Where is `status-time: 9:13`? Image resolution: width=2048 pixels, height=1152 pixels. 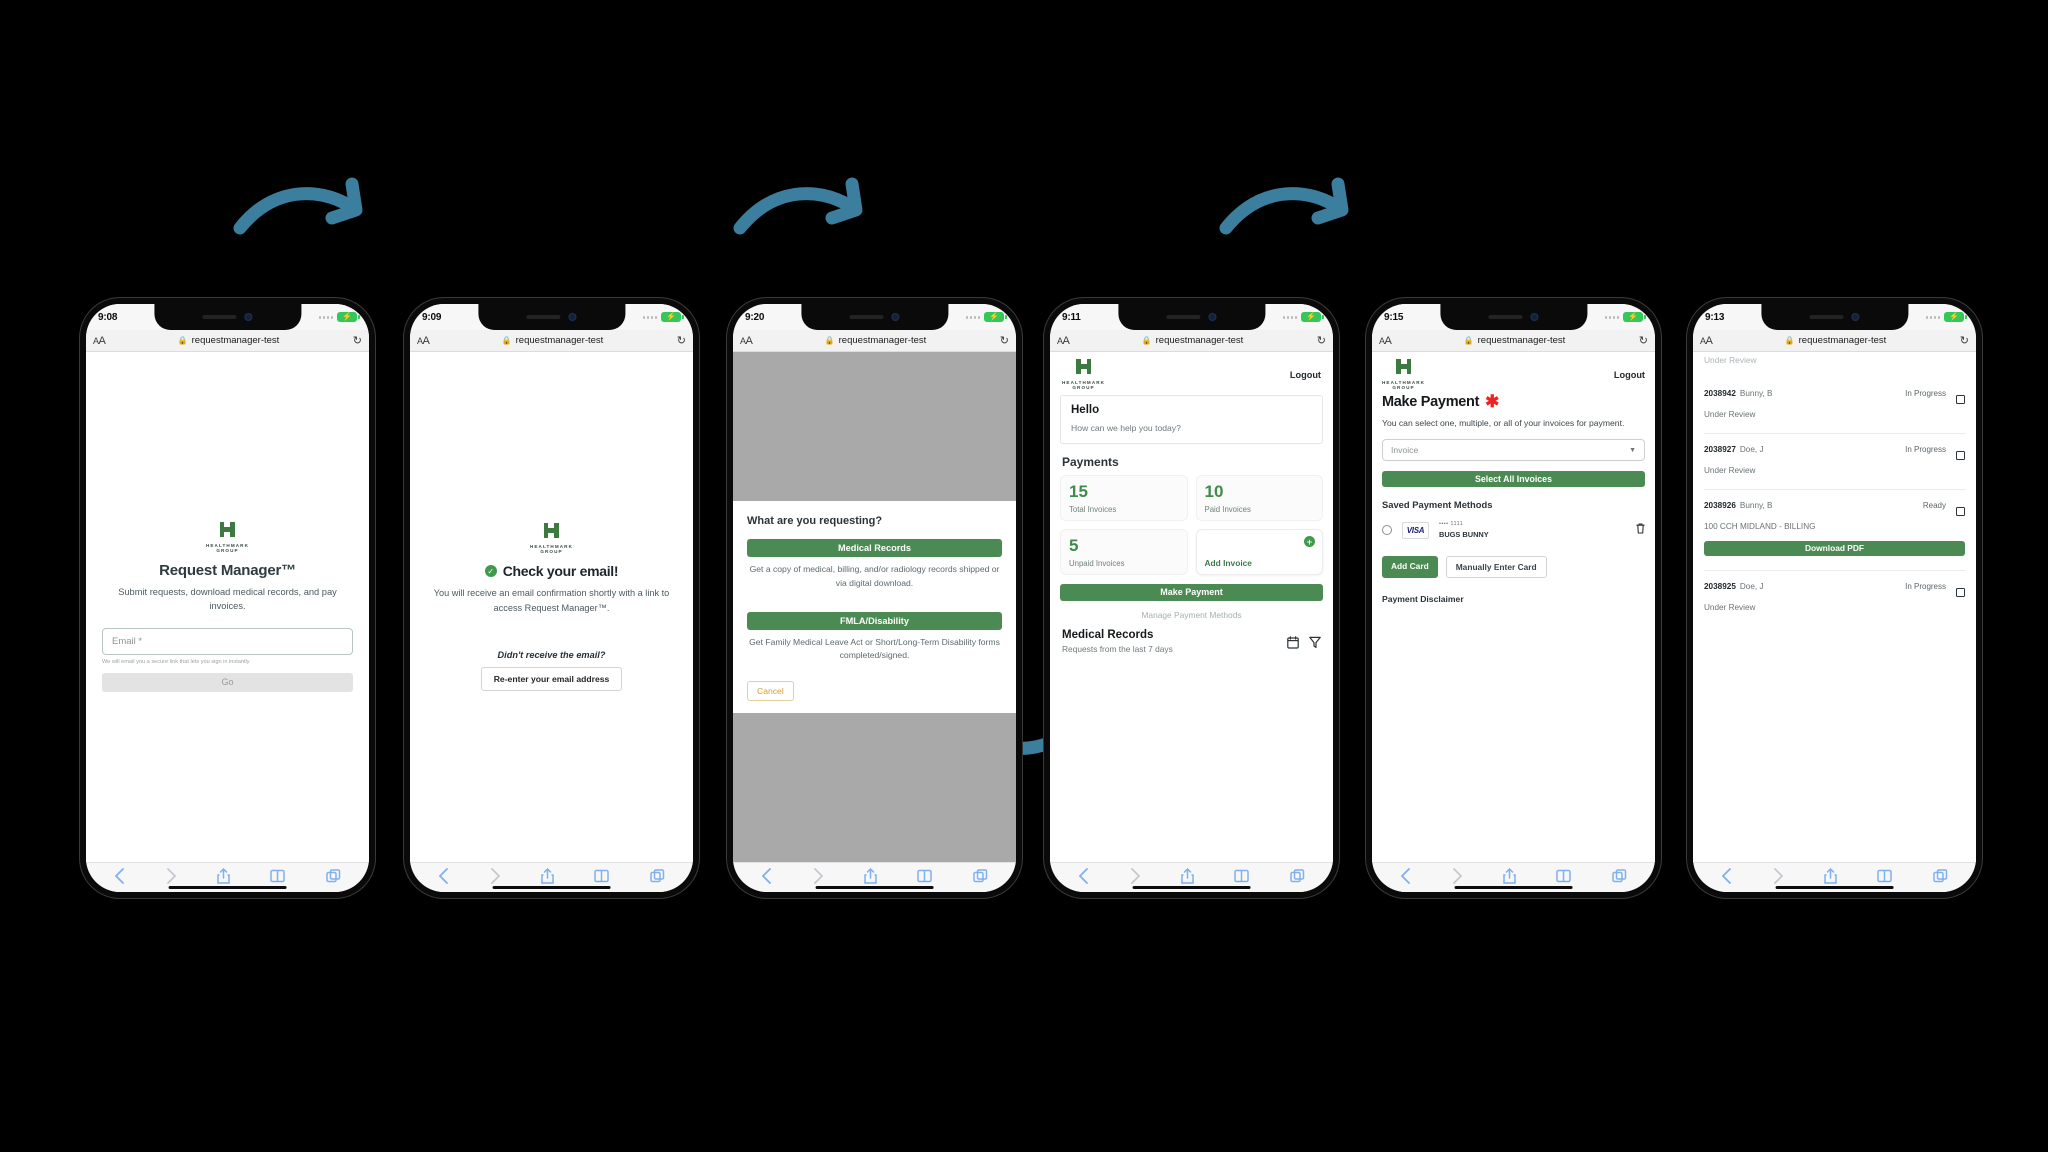
status-time: 9:13 is located at coordinates (1715, 317).